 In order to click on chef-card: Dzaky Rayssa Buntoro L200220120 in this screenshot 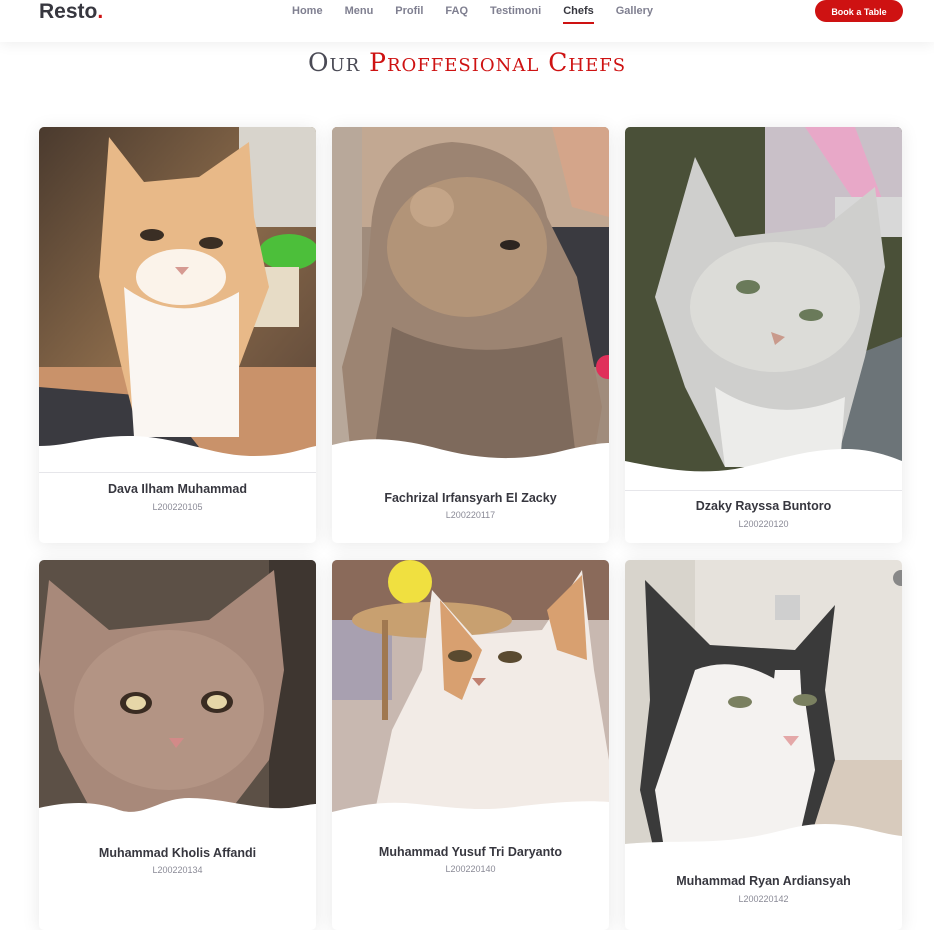, I will do `click(763, 335)`.